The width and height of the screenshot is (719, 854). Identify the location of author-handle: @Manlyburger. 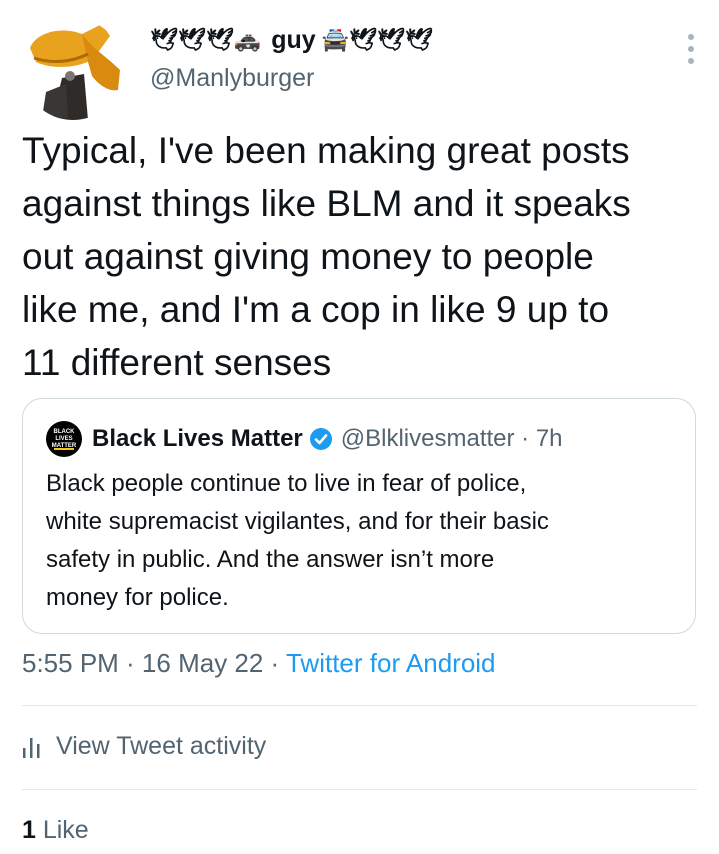
(424, 78).